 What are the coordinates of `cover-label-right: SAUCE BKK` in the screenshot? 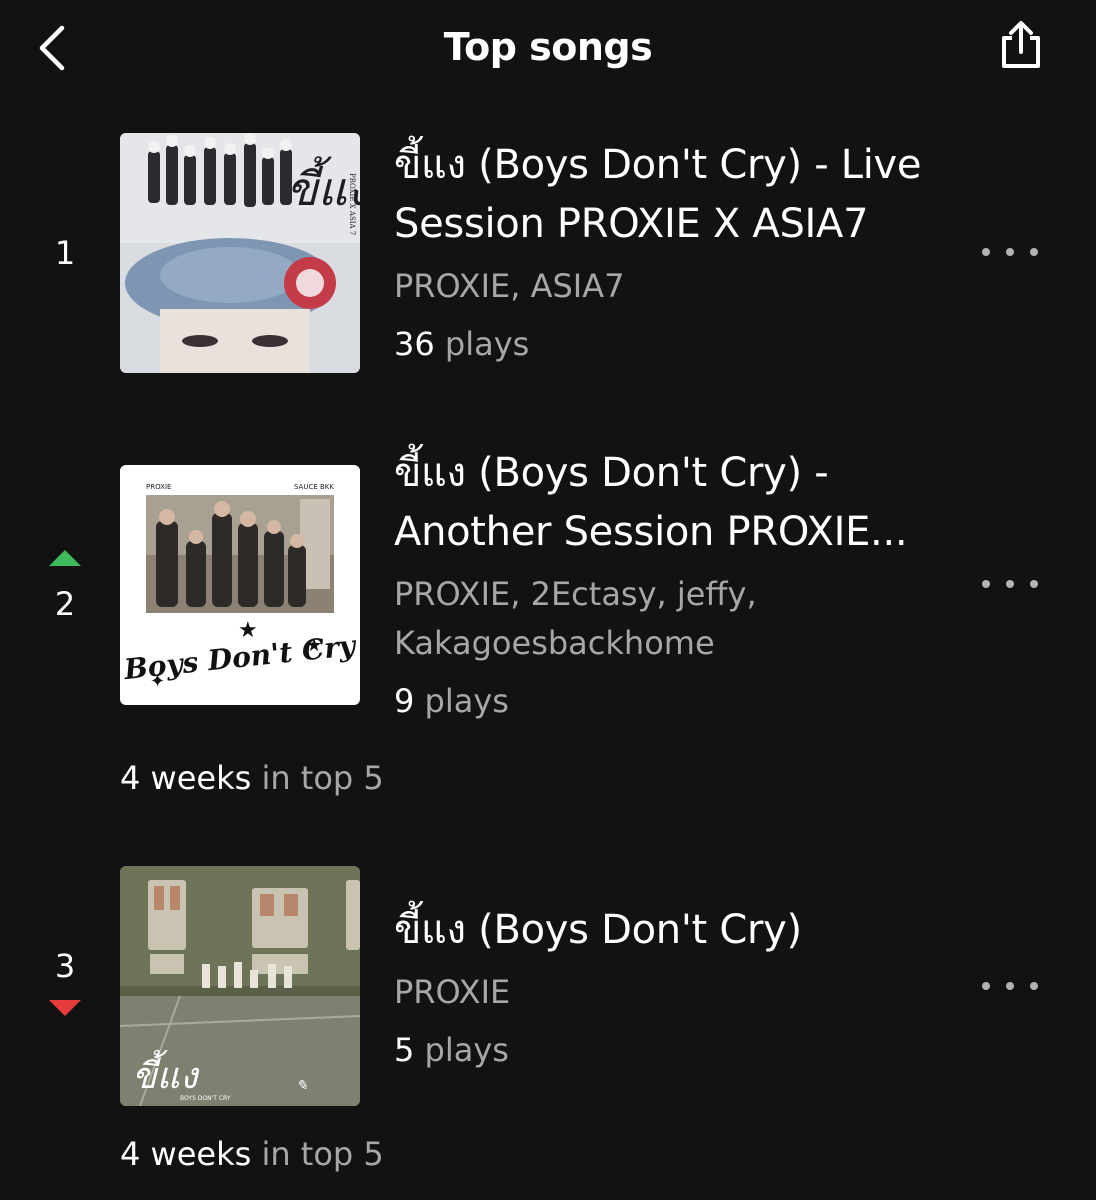 It's located at (314, 487).